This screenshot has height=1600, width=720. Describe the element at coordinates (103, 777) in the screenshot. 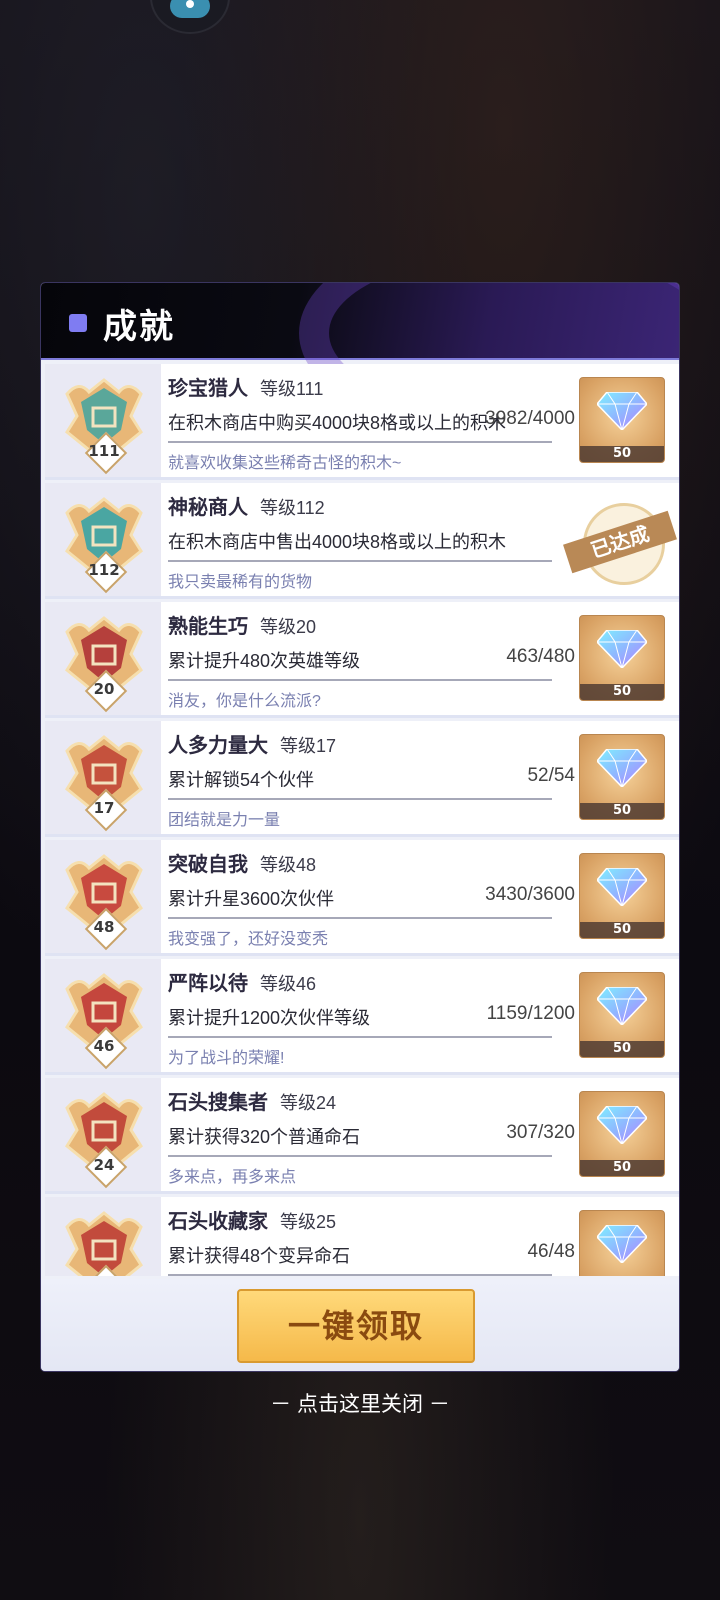

I see `achievement-badge: 17` at that location.